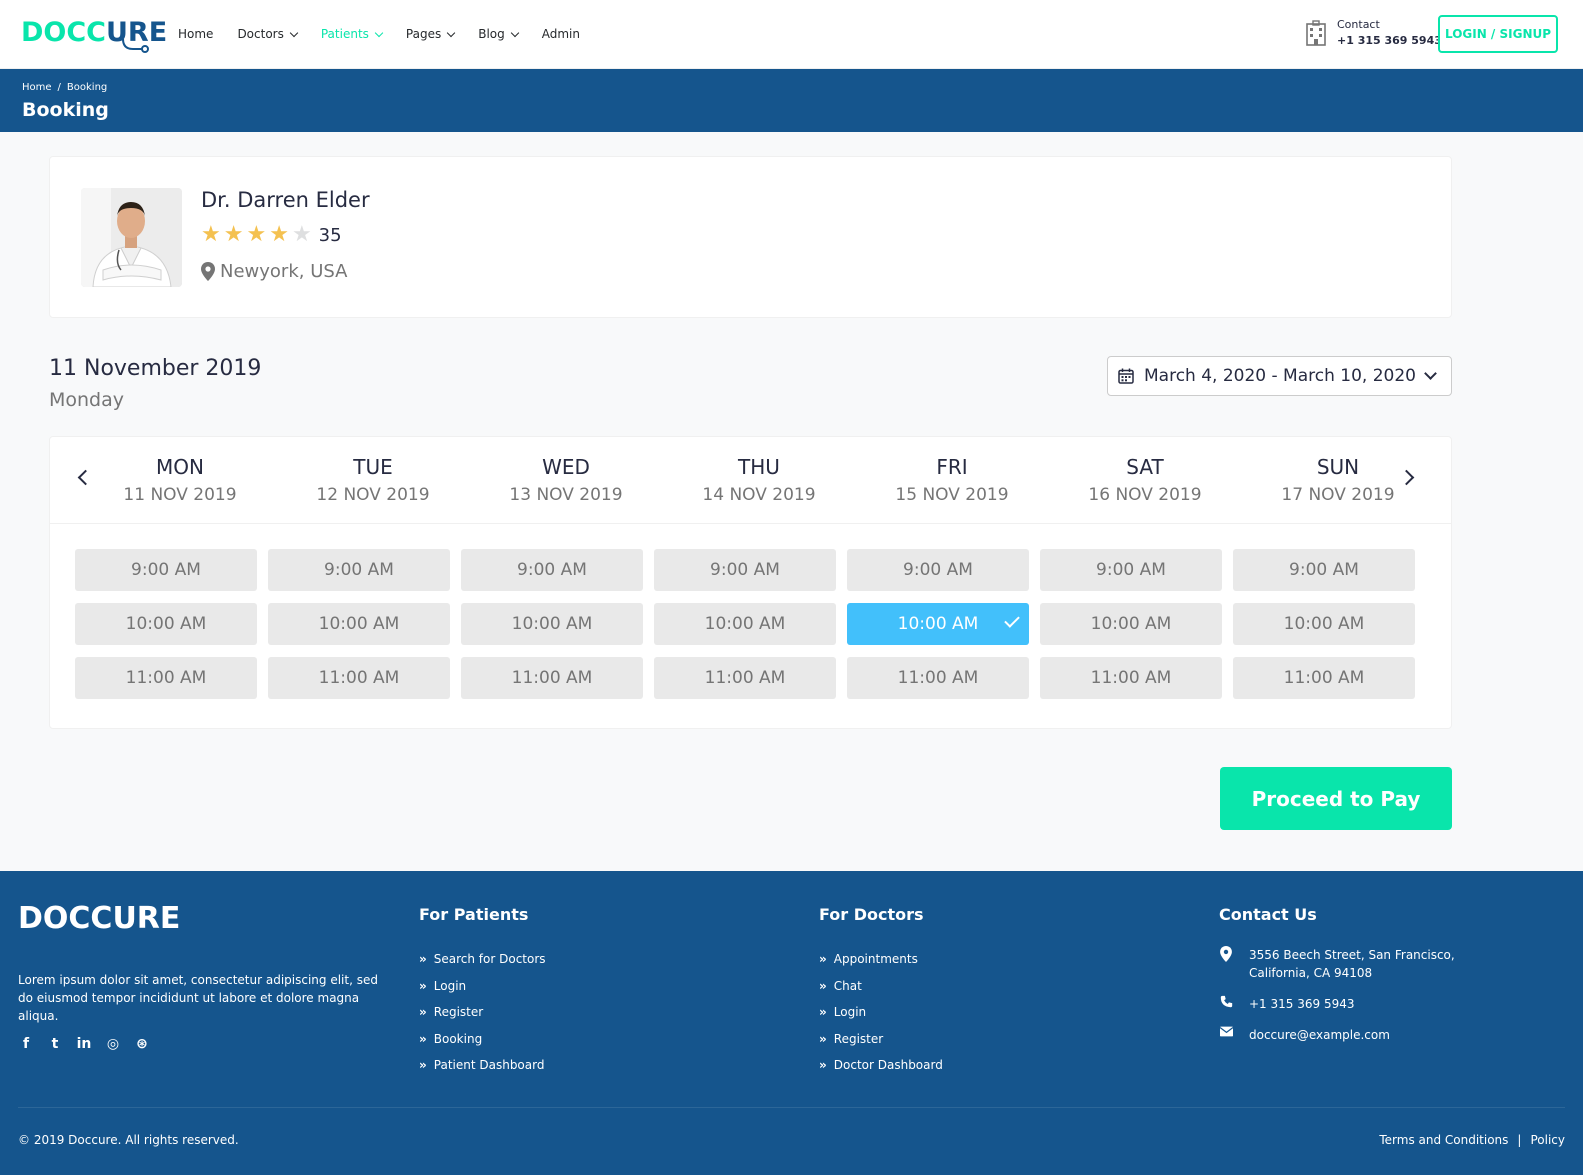 The height and width of the screenshot is (1175, 1583). What do you see at coordinates (881, 959) in the screenshot?
I see `footer-link: » Appointments` at bounding box center [881, 959].